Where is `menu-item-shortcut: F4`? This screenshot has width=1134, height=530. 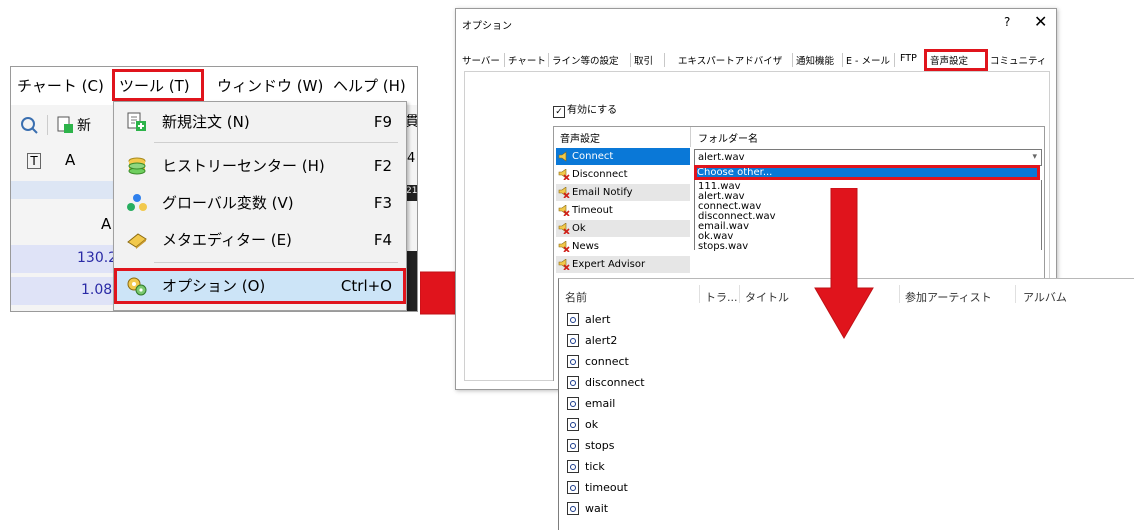 menu-item-shortcut: F4 is located at coordinates (382, 240).